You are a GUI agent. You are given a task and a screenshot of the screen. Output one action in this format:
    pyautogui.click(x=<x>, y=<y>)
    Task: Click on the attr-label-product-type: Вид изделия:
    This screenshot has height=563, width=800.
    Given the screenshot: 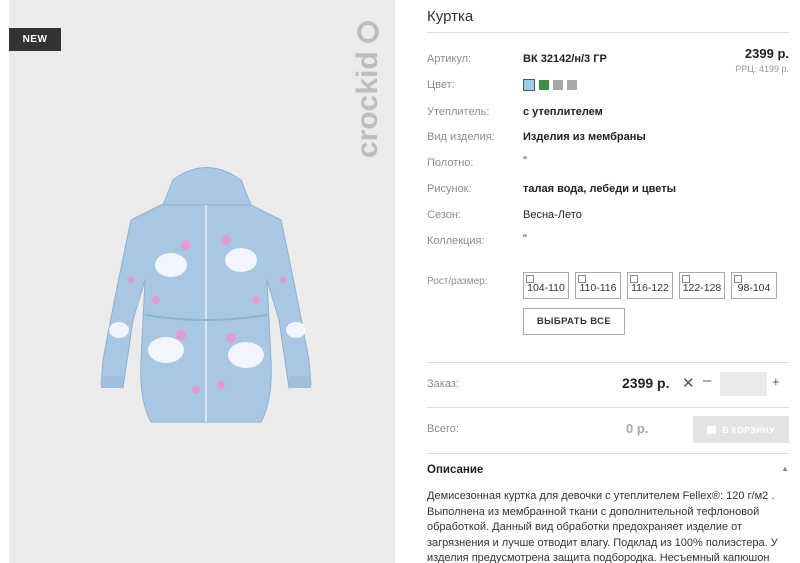 What is the action you would take?
    pyautogui.click(x=461, y=137)
    